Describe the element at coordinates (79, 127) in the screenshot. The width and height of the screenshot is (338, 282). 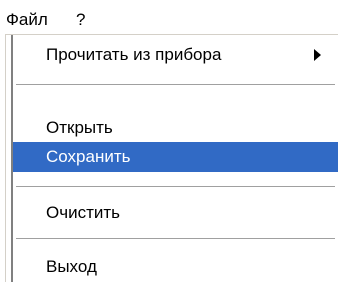
I see `menu-item-label: Открыть` at that location.